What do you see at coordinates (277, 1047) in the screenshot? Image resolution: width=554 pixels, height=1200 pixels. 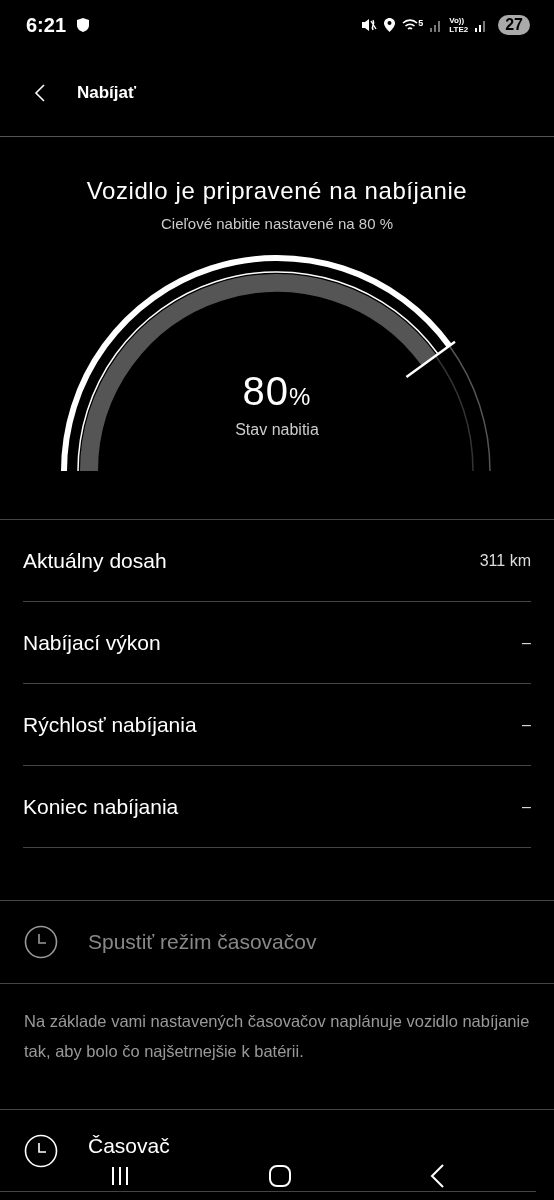 I see `timer-description: Na základe vami nastavených časovačov naplánuje vozidlo nabíjanie tak, aby bolo čo najšetrnejšie k batérii.` at bounding box center [277, 1047].